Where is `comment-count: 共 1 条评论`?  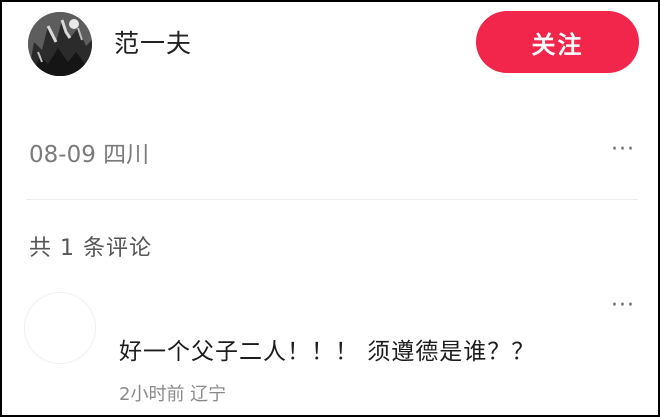
comment-count: 共 1 条评论 is located at coordinates (90, 248).